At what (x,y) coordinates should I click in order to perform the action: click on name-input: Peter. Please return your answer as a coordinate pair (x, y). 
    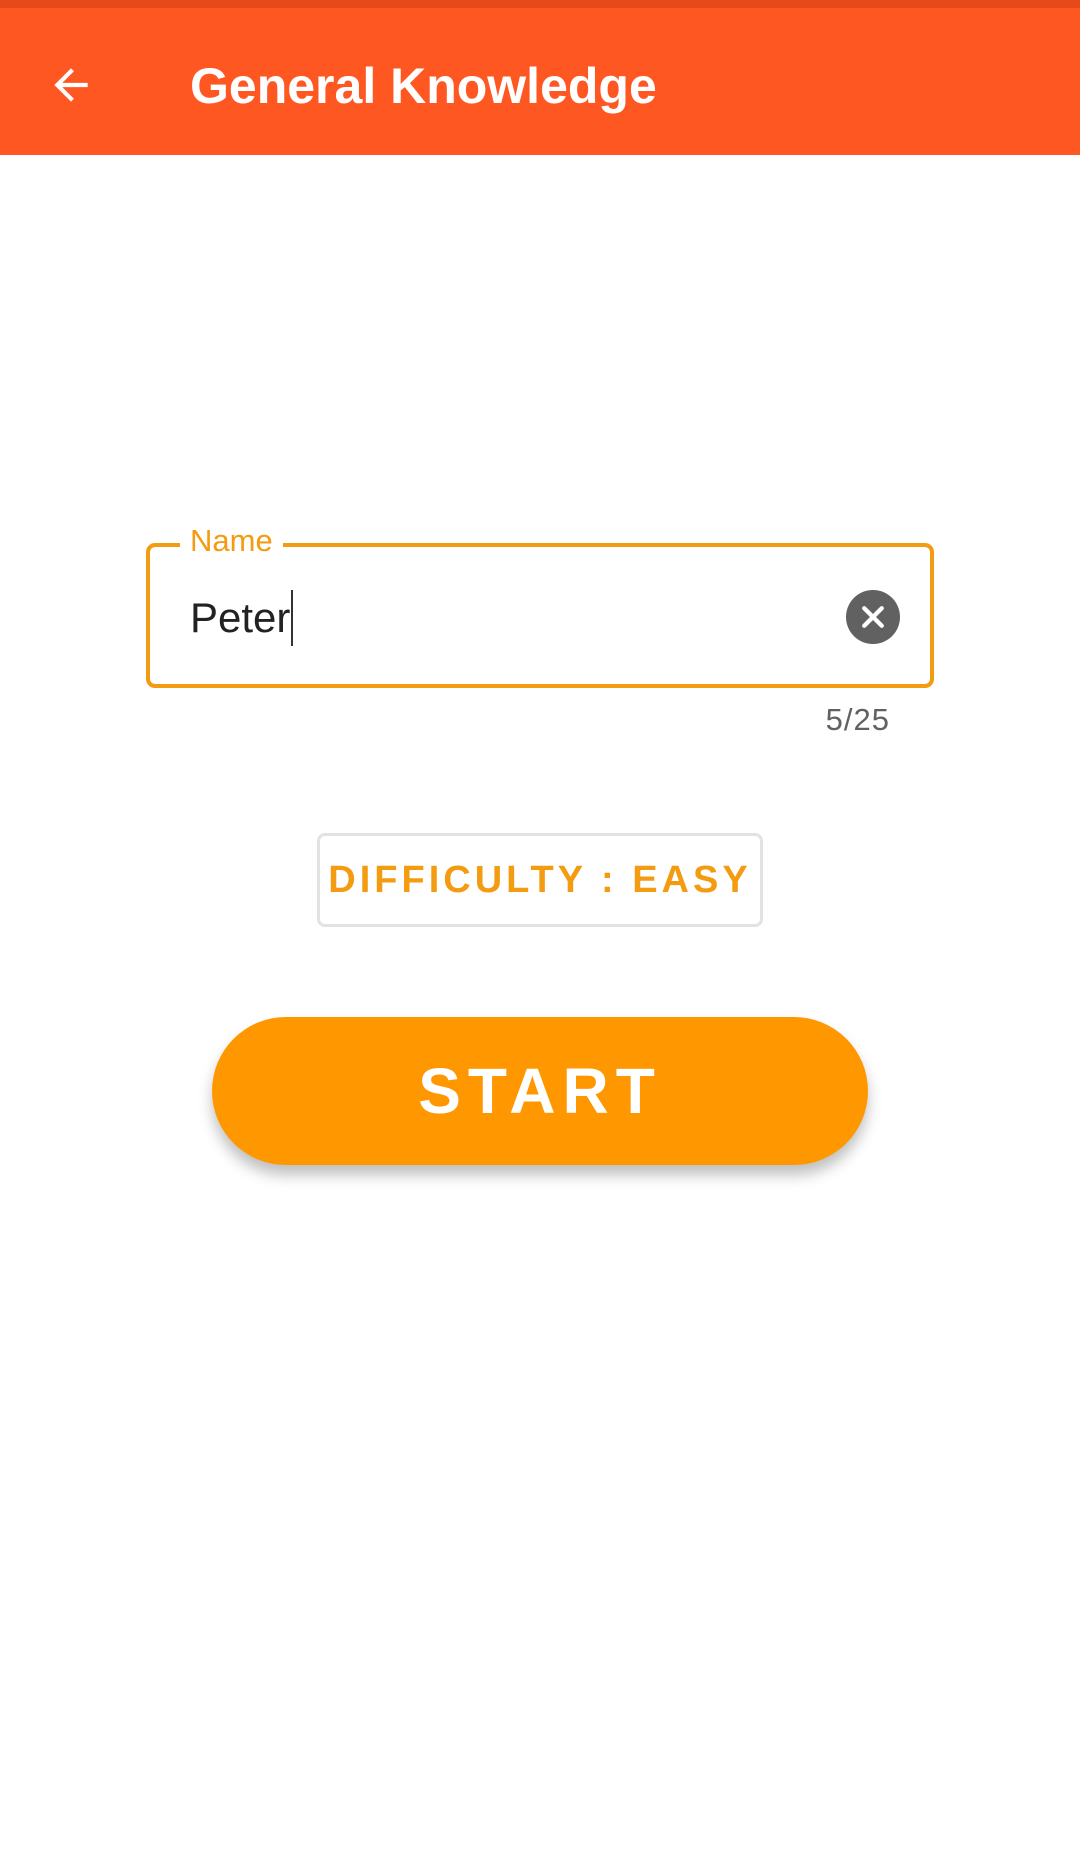
    Looking at the image, I should click on (242, 618).